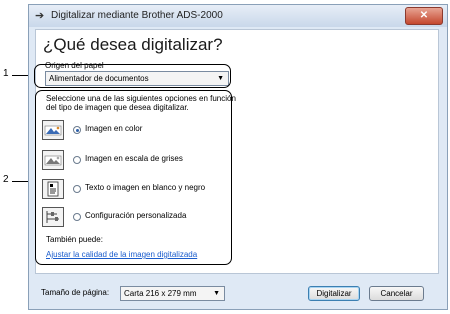 The height and width of the screenshot is (314, 450). Describe the element at coordinates (6, 73) in the screenshot. I see `callout-number-1: 1` at that location.